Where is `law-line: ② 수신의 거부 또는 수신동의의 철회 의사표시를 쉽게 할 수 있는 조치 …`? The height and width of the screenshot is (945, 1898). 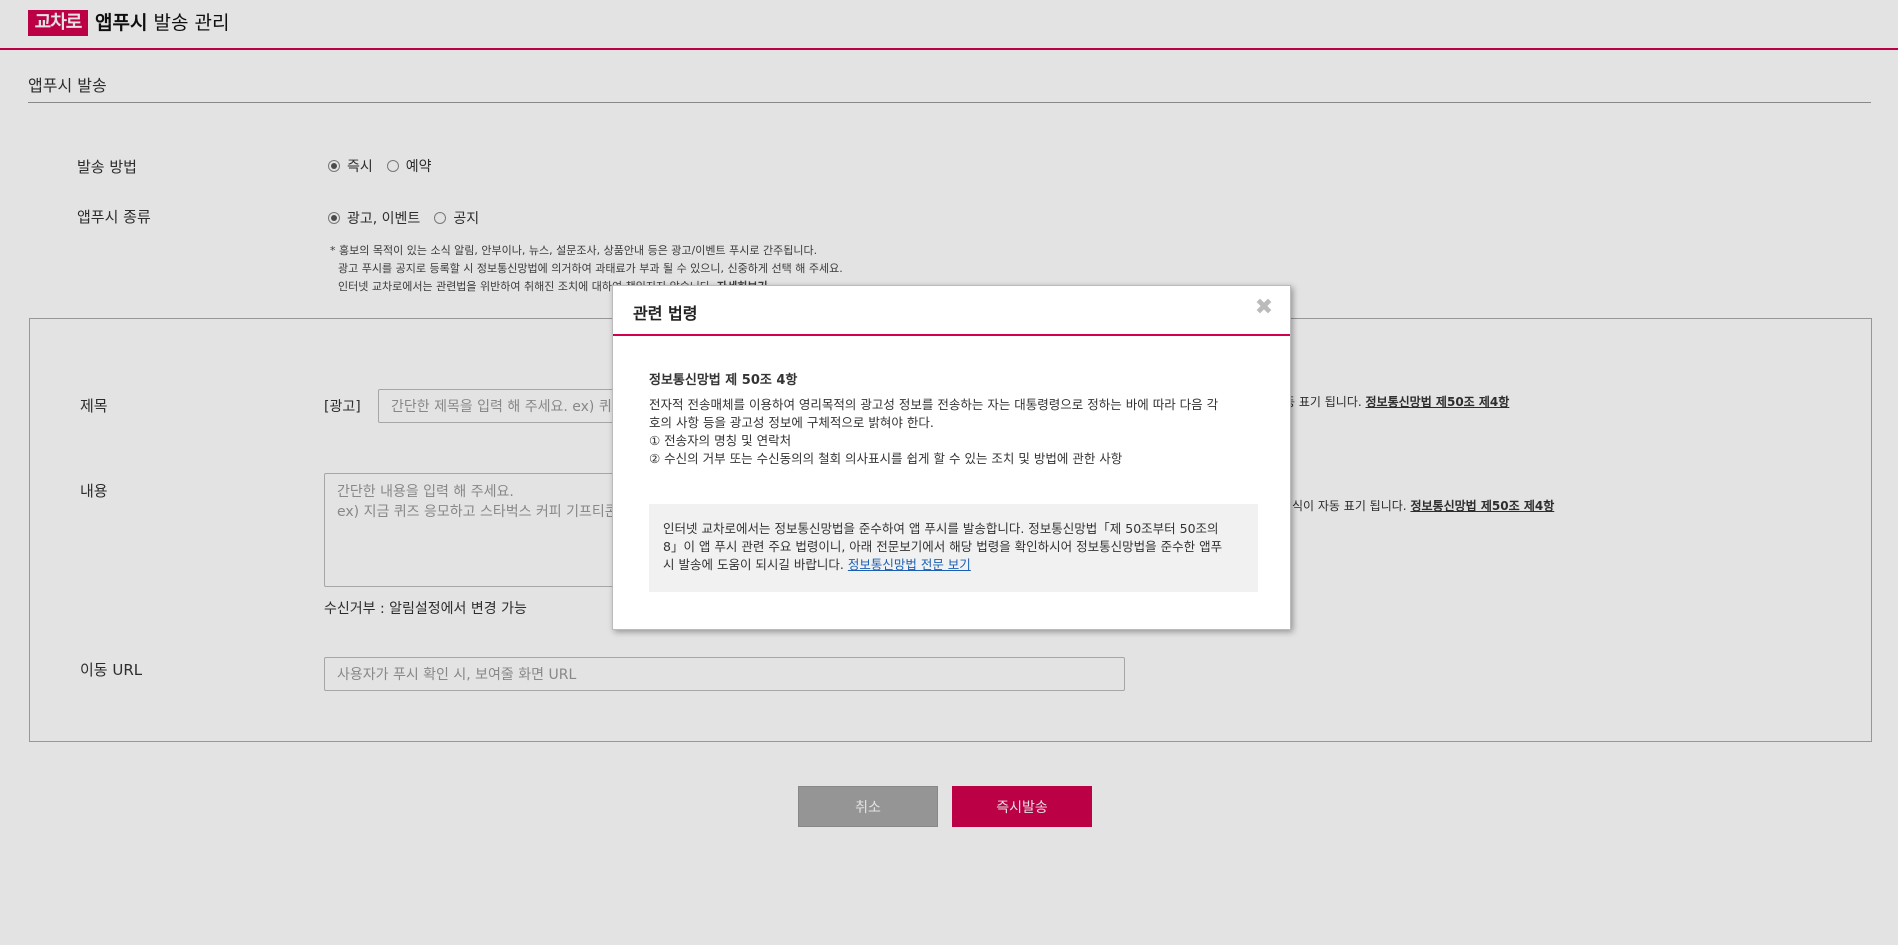 law-line: ② 수신의 거부 또는 수신동의의 철회 의사표시를 쉽게 할 수 있는 조치 … is located at coordinates (886, 458).